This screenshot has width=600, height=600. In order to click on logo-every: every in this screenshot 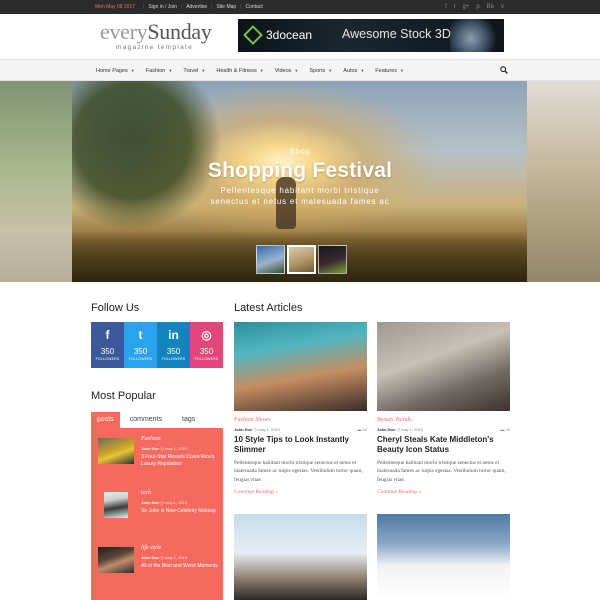, I will do `click(124, 31)`.